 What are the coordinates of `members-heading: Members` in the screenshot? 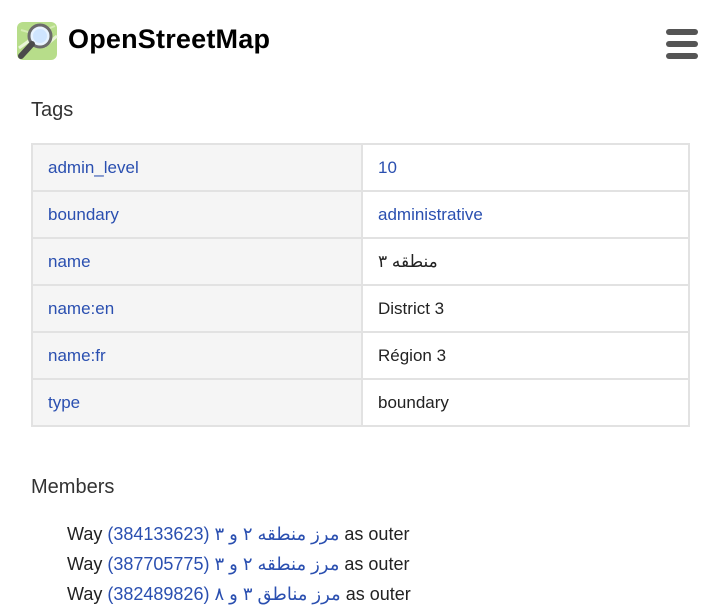 It's located at (73, 487).